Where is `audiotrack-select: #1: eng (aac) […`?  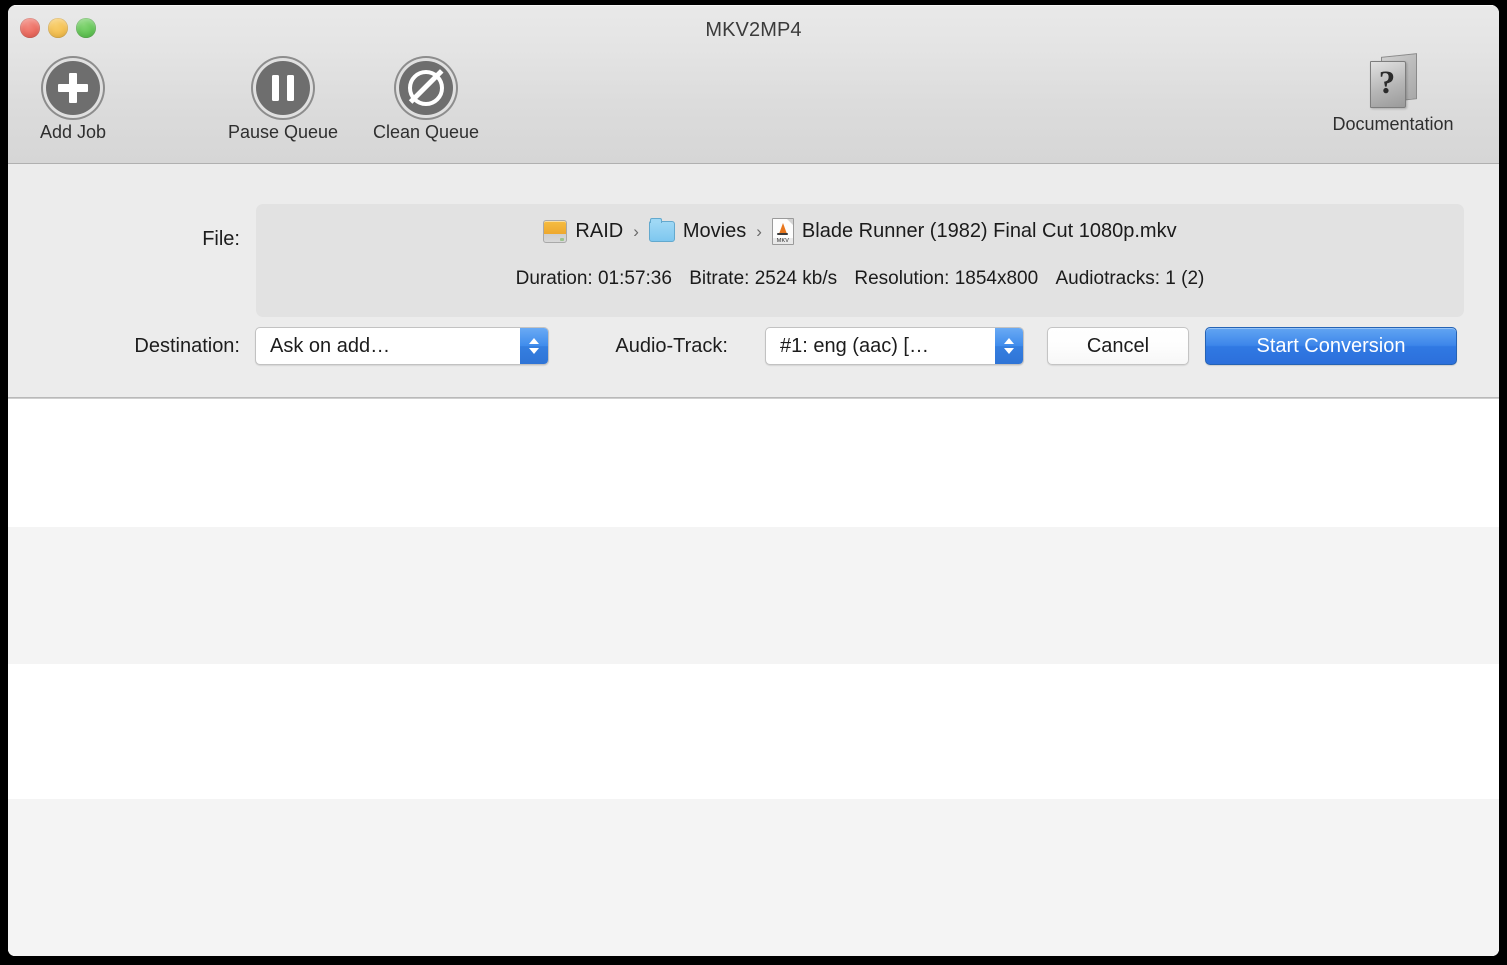
audiotrack-select: #1: eng (aac) [… is located at coordinates (894, 346).